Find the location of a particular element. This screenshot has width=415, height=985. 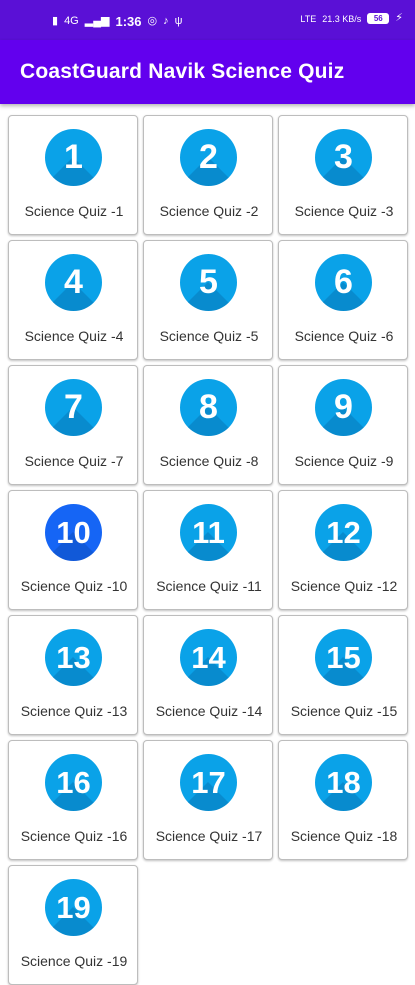

status-right: LTE 21.3 KB/s 56 ⚡ is located at coordinates (351, 18).